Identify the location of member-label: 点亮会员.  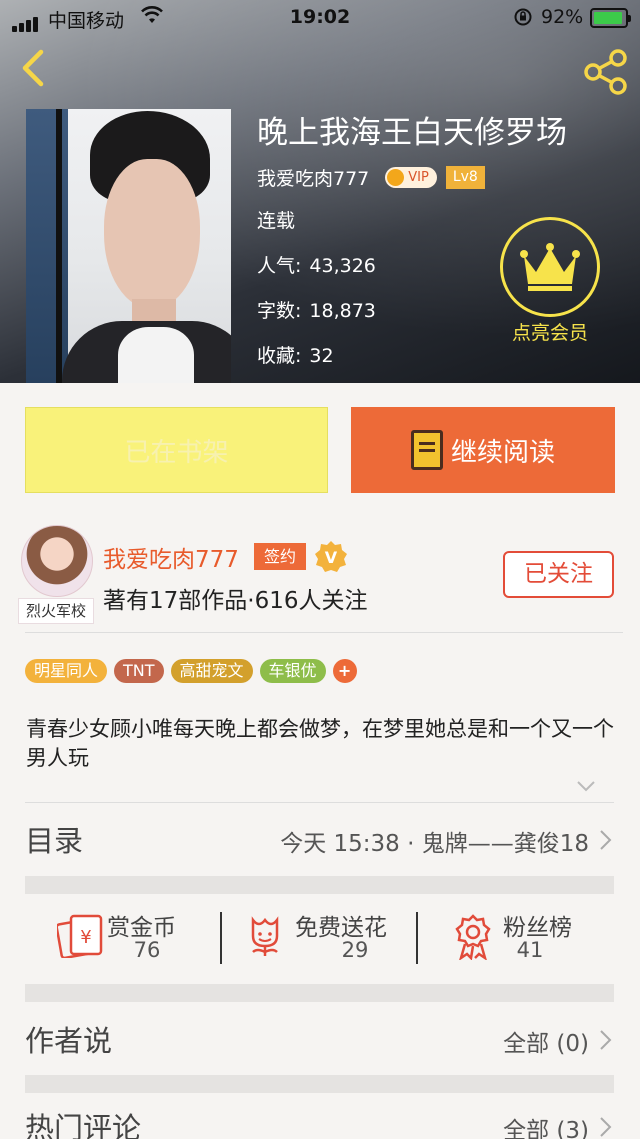
(549, 333).